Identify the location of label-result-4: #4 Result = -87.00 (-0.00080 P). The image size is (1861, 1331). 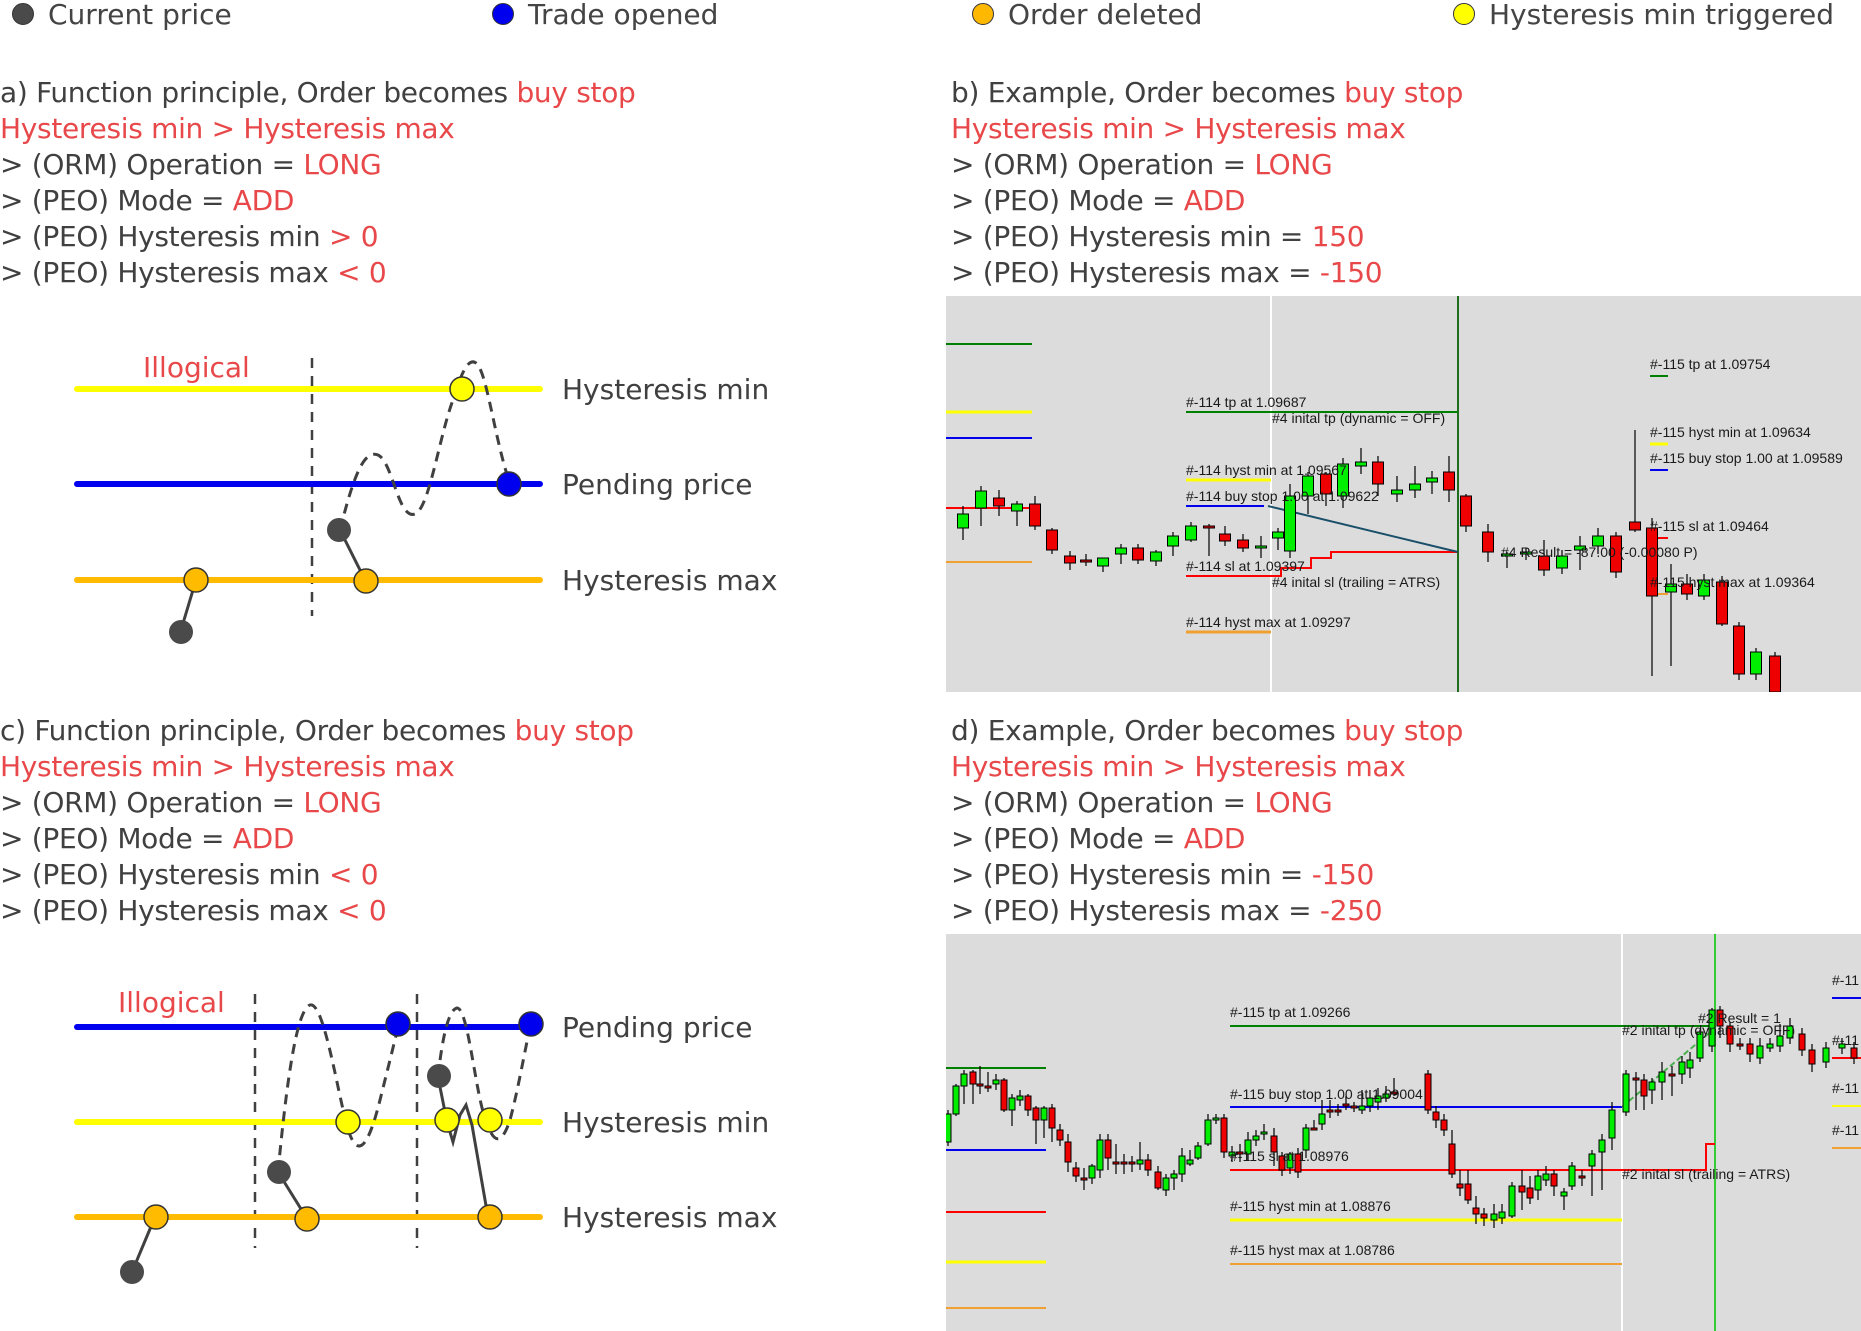
(1599, 552).